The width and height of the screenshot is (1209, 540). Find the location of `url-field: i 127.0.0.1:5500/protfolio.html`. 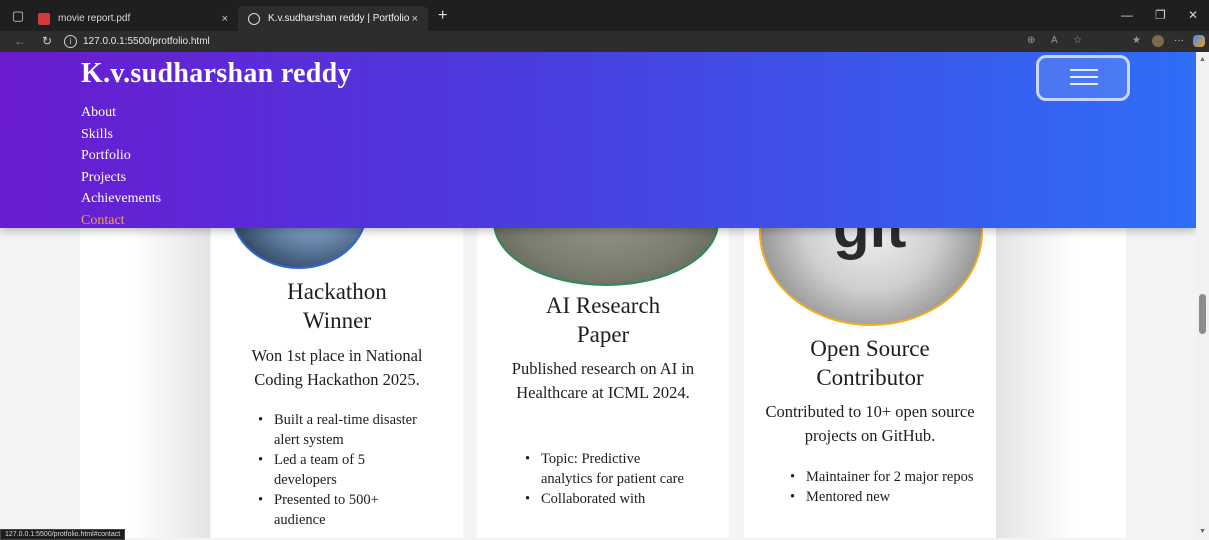

url-field: i 127.0.0.1:5500/protfolio.html is located at coordinates (514, 41).